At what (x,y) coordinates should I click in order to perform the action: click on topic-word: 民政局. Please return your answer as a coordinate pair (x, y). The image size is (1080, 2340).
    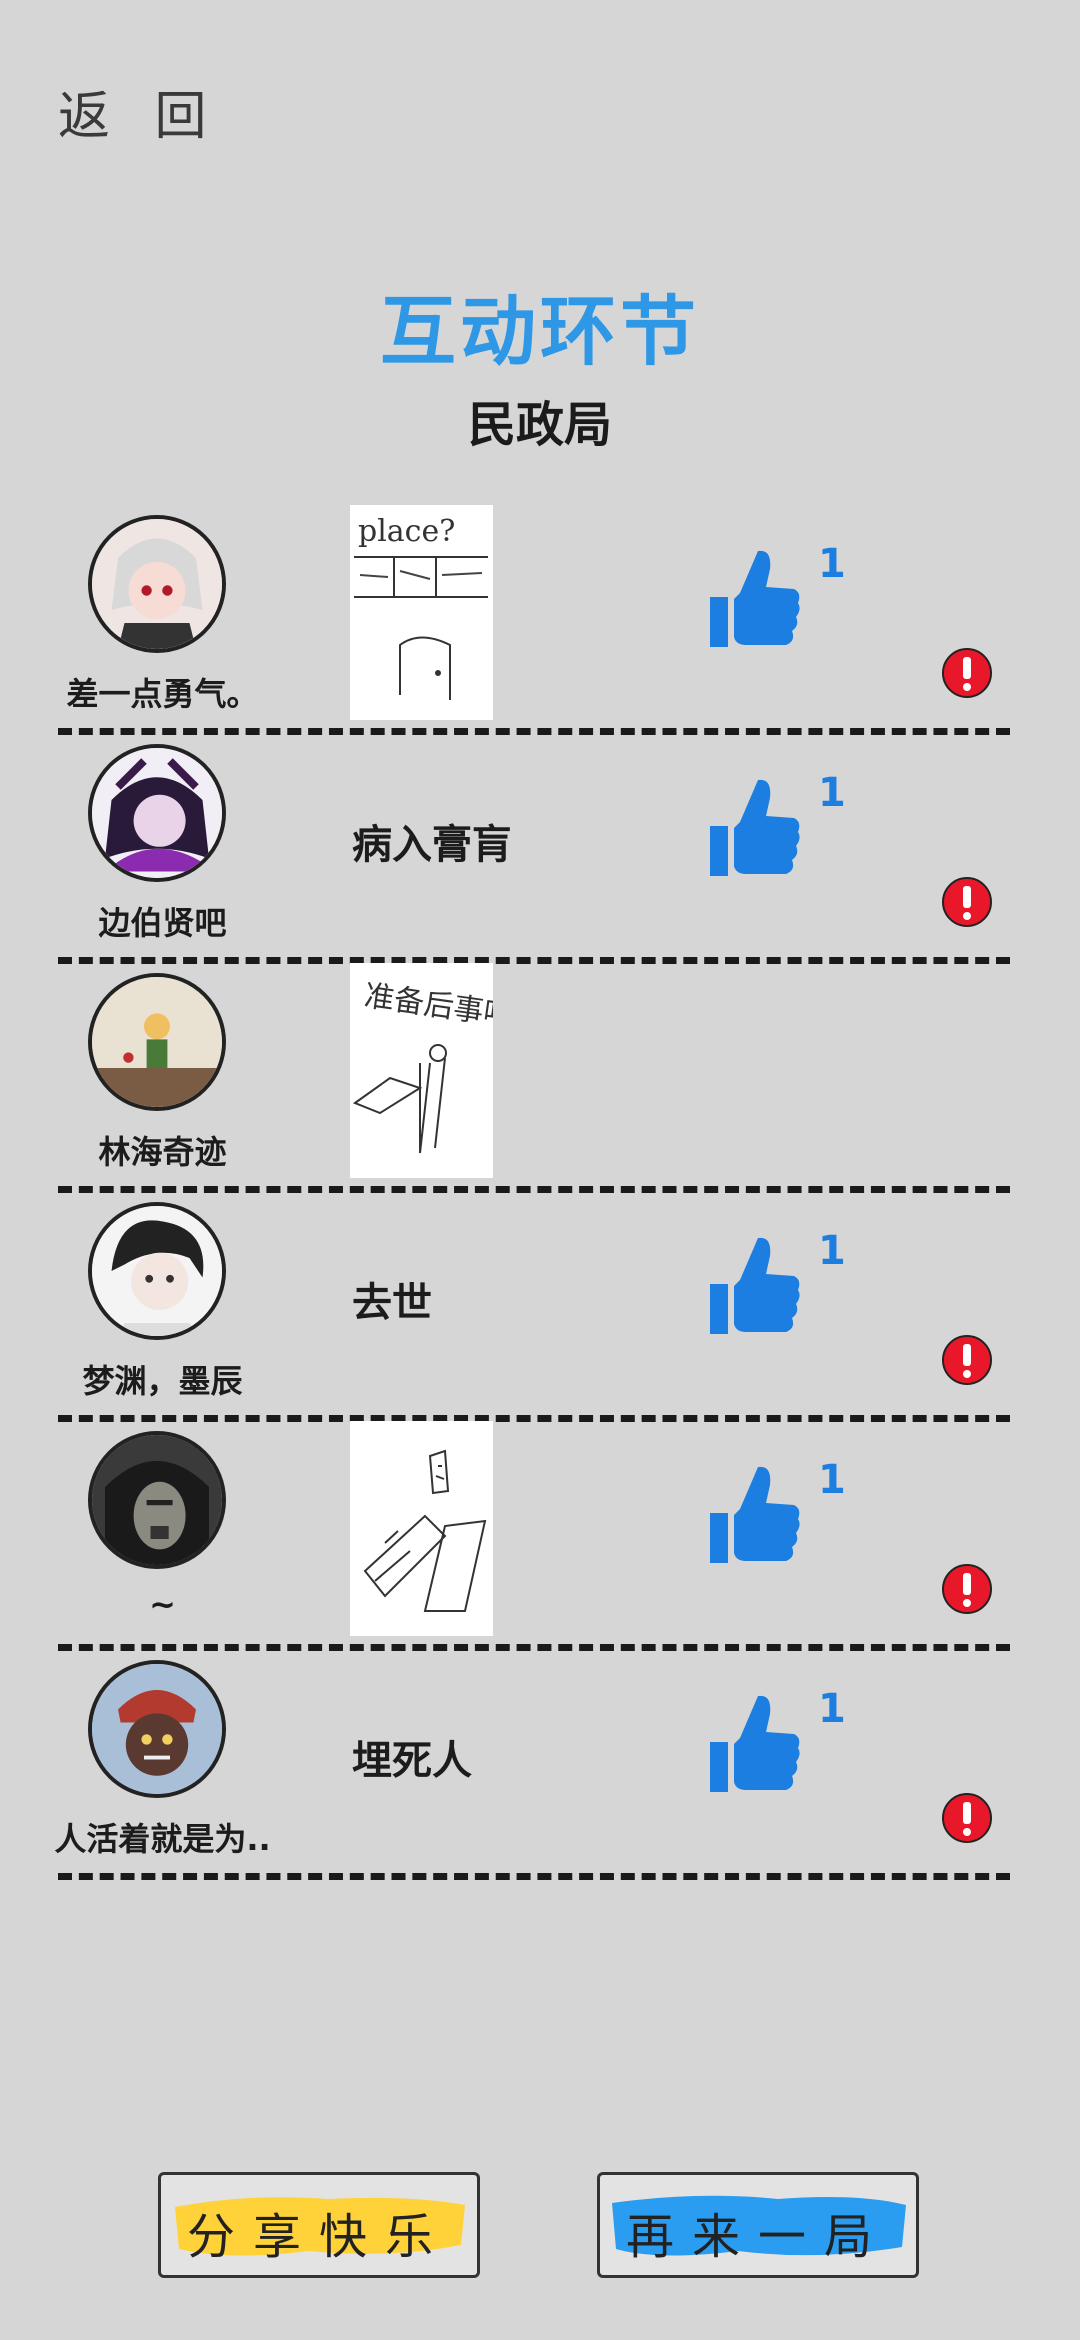
    Looking at the image, I should click on (539, 425).